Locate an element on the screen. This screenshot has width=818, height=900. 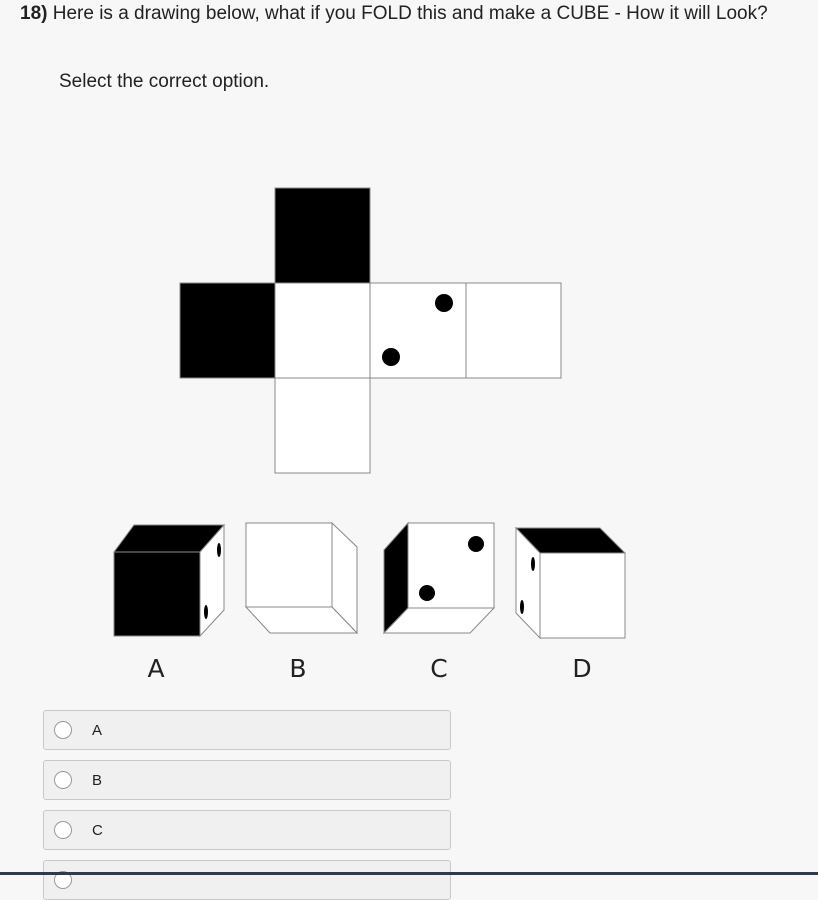
choice-label-b: B is located at coordinates (97, 780).